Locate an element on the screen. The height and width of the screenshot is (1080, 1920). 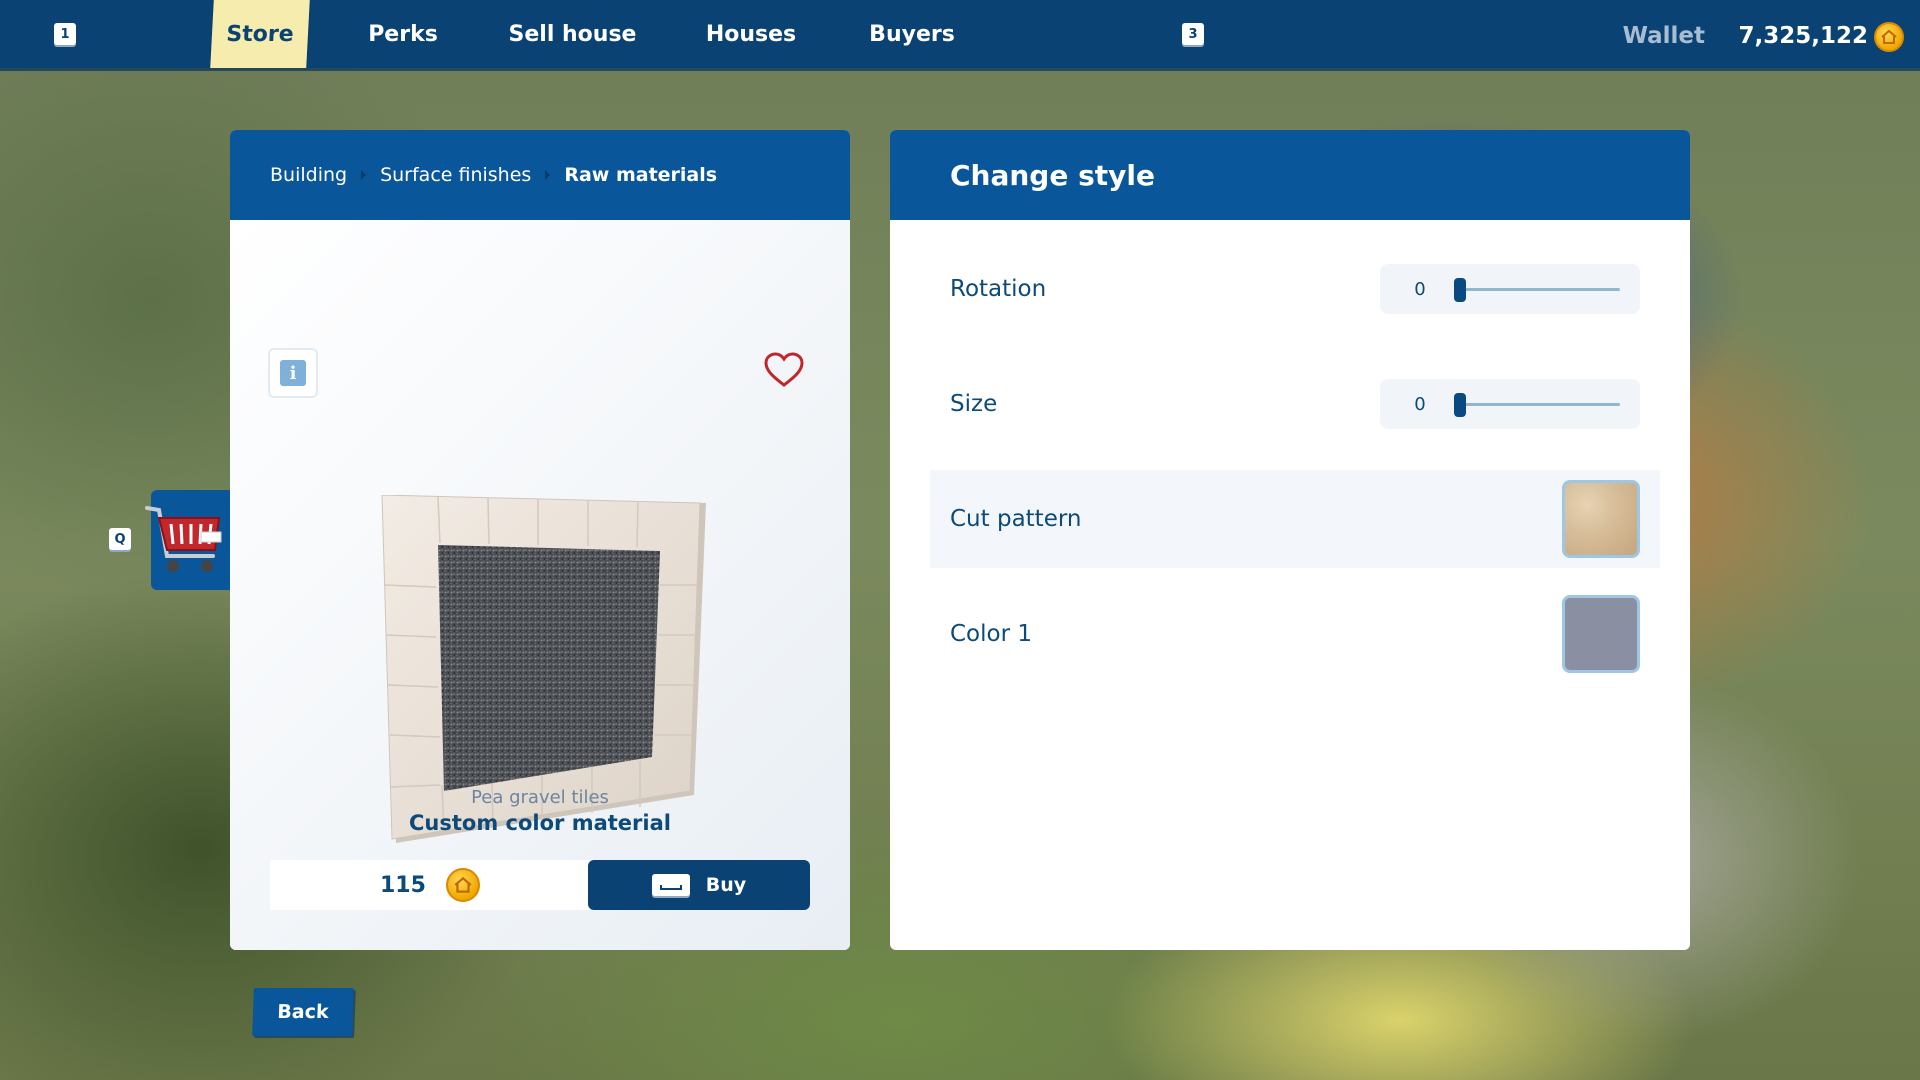
breadcrumb-surface-finishes: Surface finishes is located at coordinates (455, 175).